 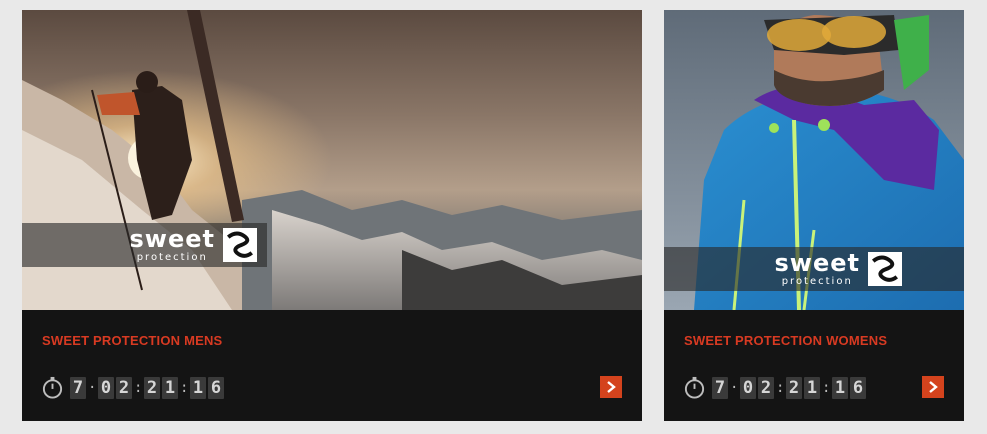 What do you see at coordinates (785, 340) in the screenshot?
I see `product-title: SWEET PROTECTION WOMENS` at bounding box center [785, 340].